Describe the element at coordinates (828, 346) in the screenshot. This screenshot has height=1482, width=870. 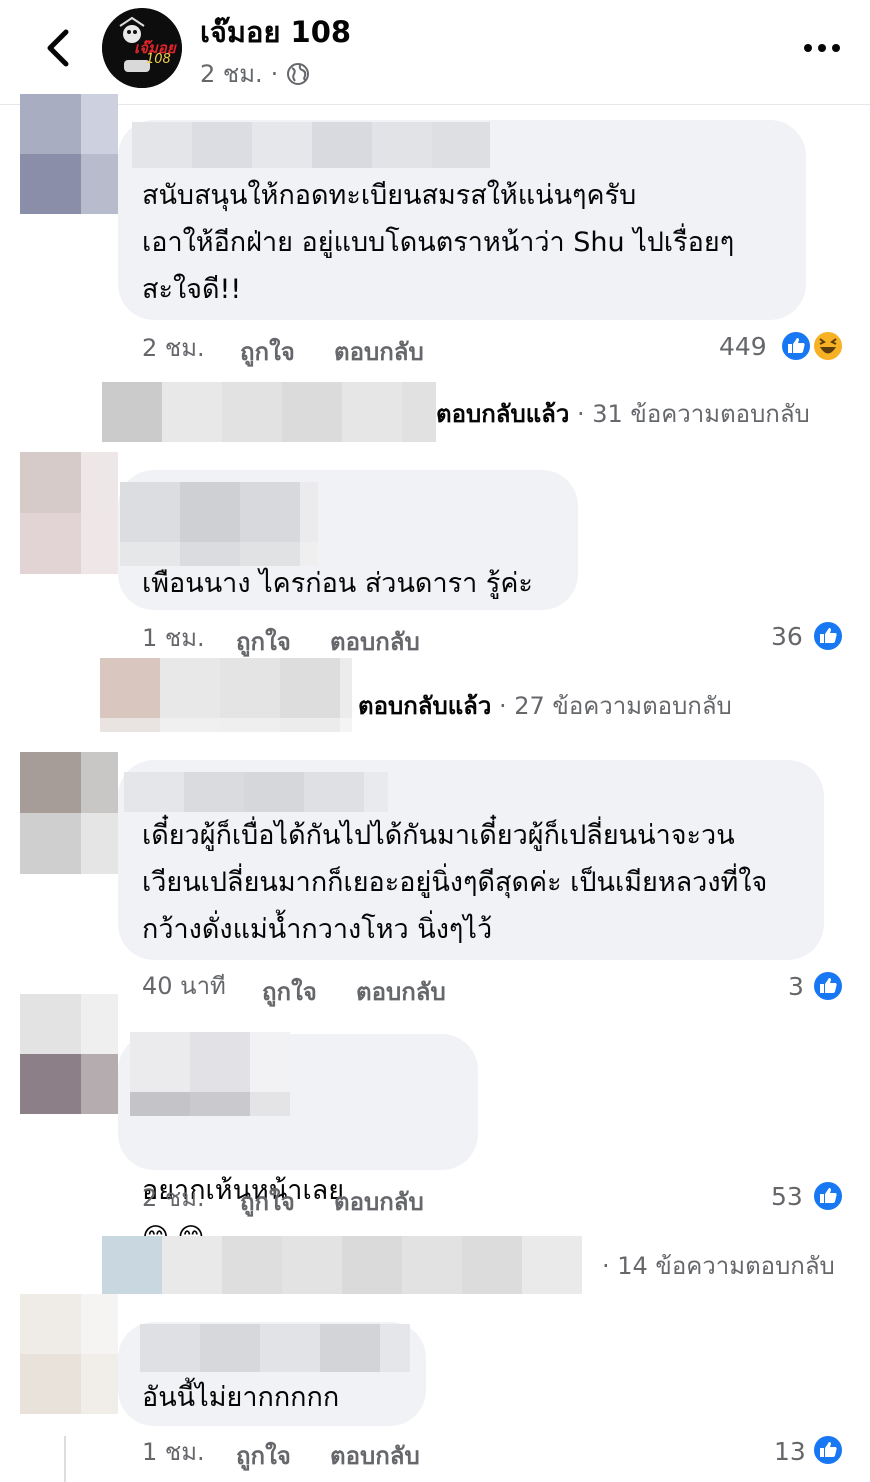
I see `haha-icon` at that location.